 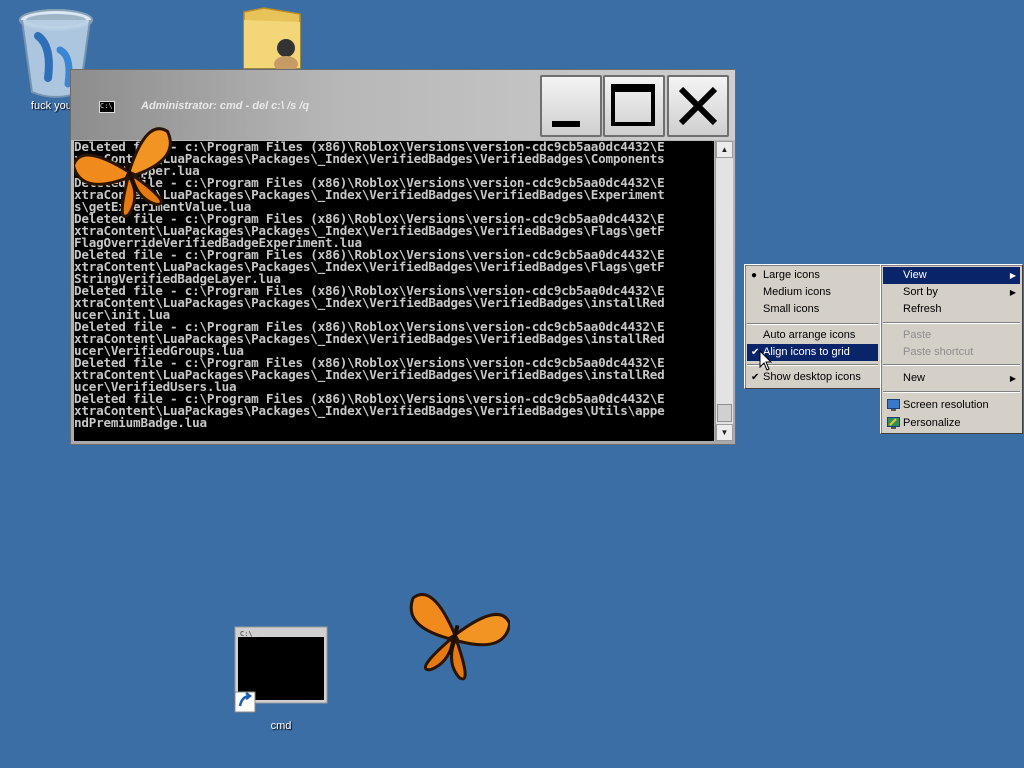 I want to click on close-icon, so click(x=698, y=106).